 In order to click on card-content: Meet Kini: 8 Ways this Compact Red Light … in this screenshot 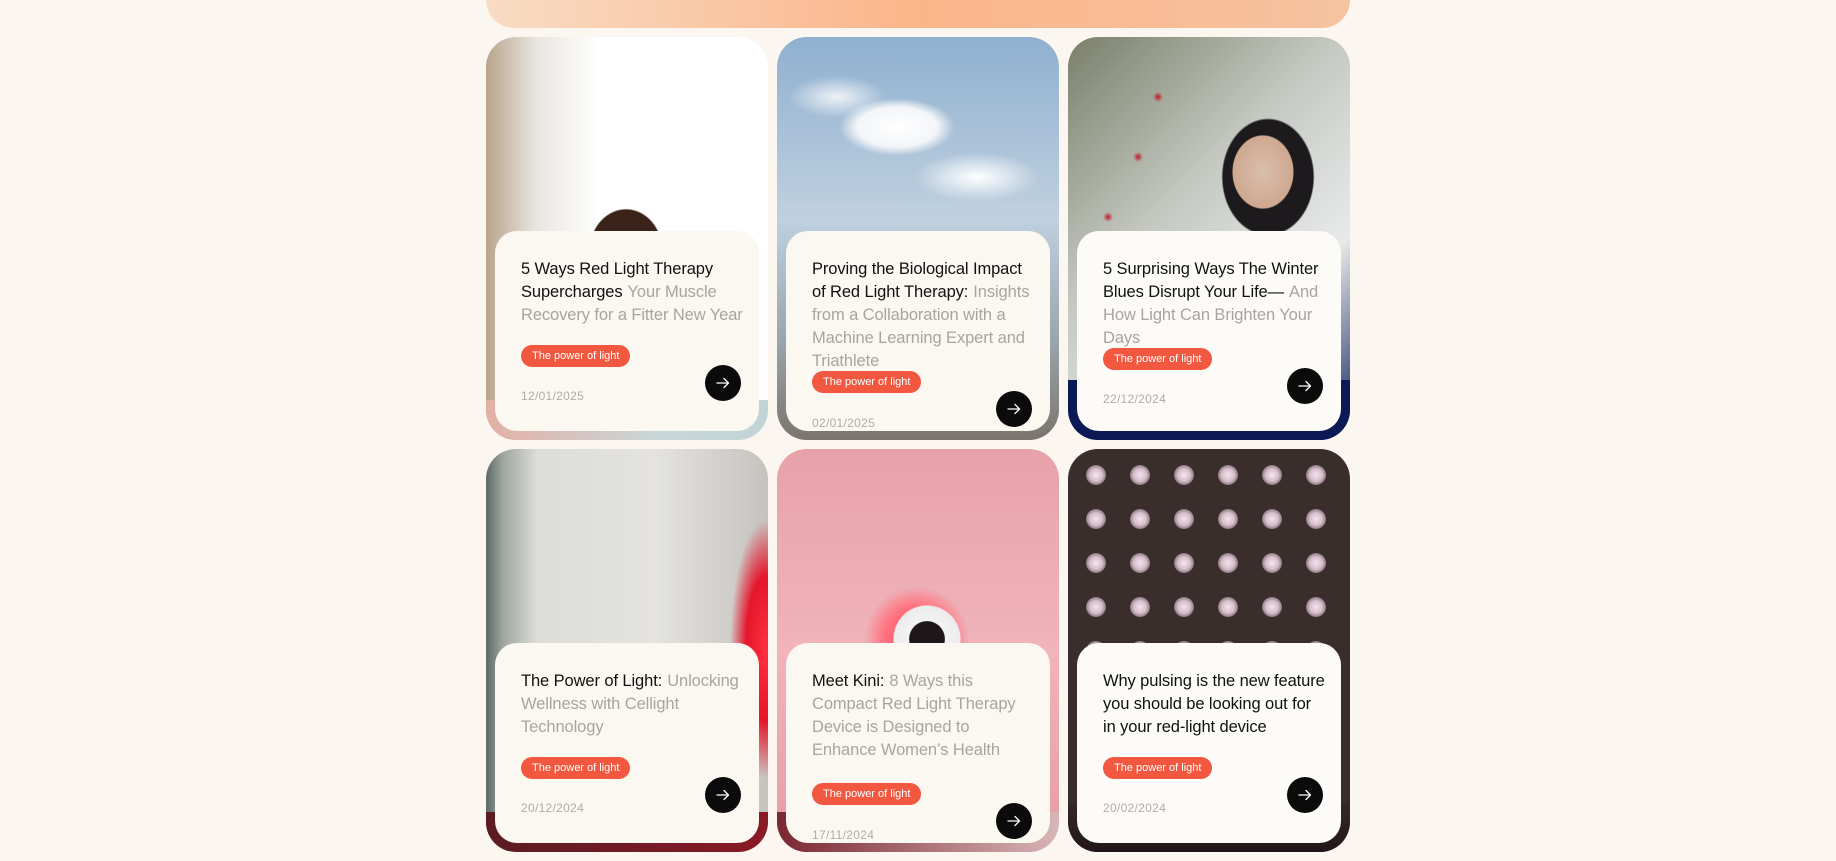, I will do `click(918, 743)`.